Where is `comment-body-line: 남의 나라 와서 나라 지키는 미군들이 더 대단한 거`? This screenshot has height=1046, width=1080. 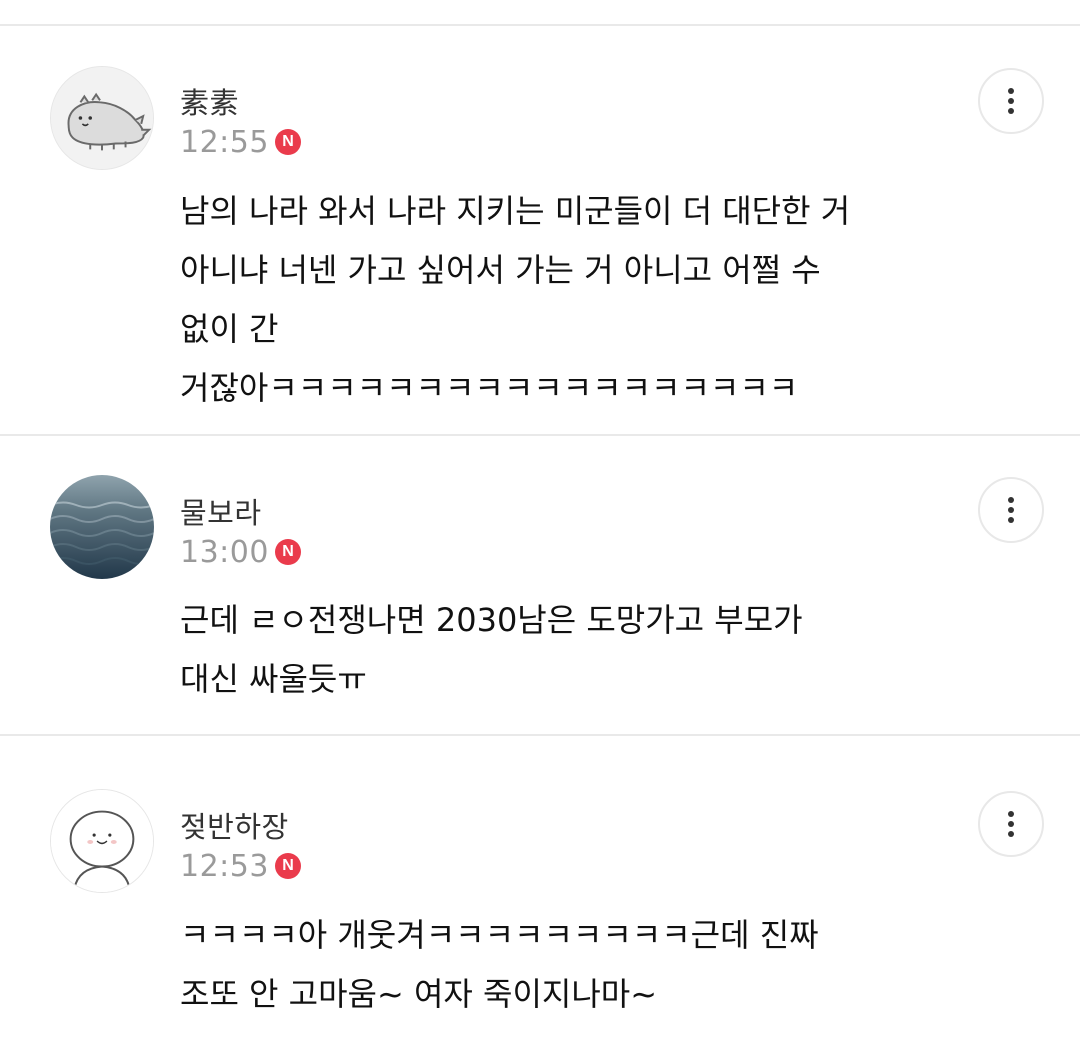 comment-body-line: 남의 나라 와서 나라 지키는 미군들이 더 대단한 거 is located at coordinates (515, 211).